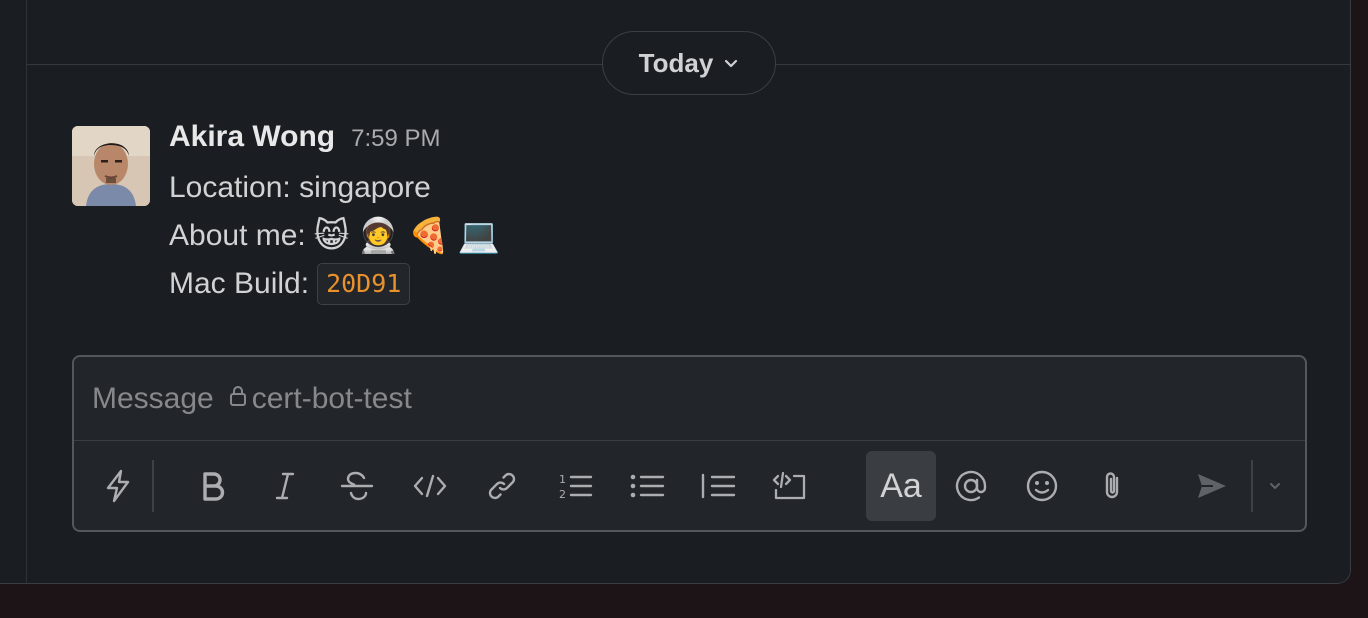 This screenshot has width=1368, height=618. Describe the element at coordinates (562, 479) in the screenshot. I see `svg-text: 1` at that location.